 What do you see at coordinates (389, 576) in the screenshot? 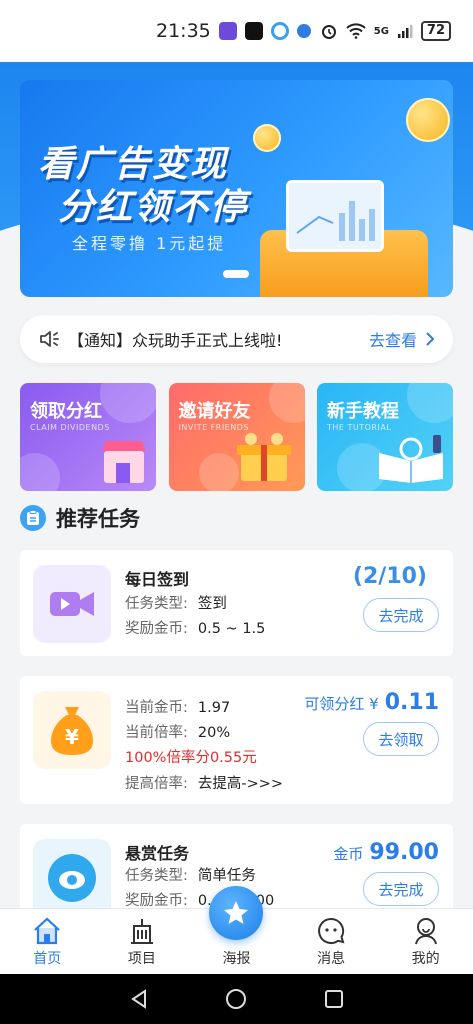
I see `task-progress: (2/10)` at bounding box center [389, 576].